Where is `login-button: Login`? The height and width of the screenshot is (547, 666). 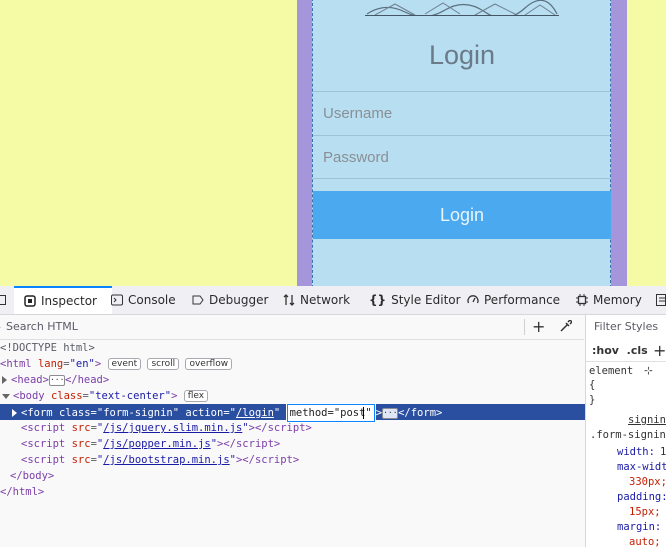
login-button: Login is located at coordinates (462, 215).